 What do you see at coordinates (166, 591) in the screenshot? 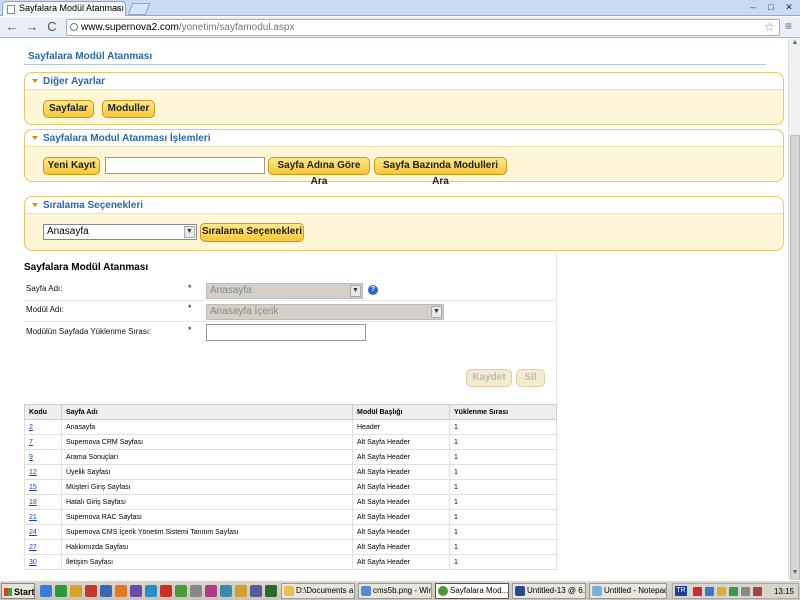
I see `opera-icon` at bounding box center [166, 591].